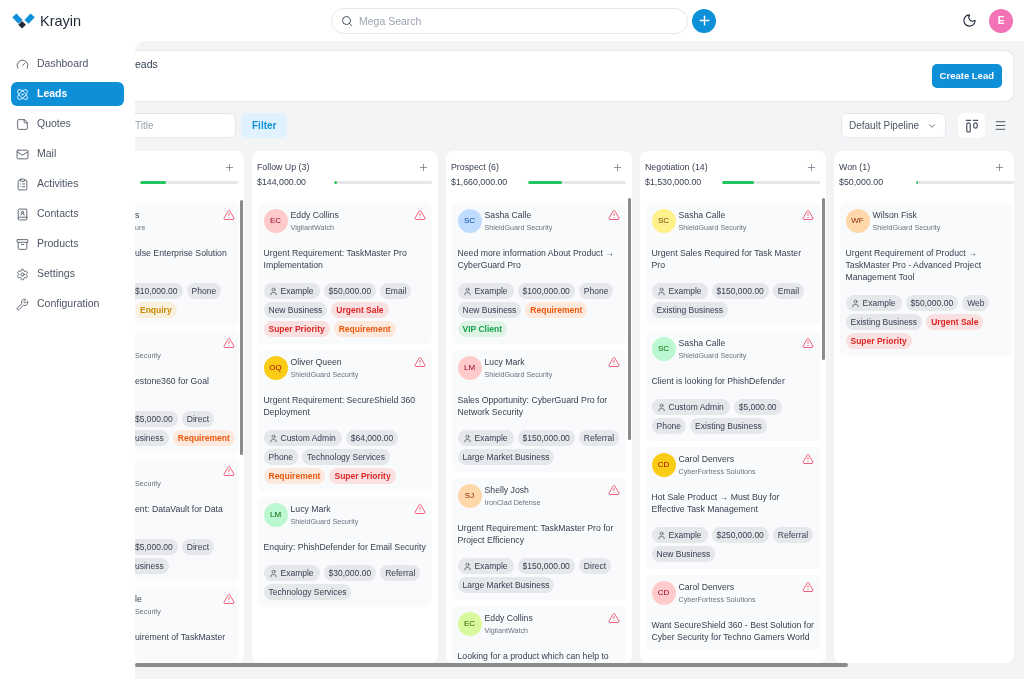 The height and width of the screenshot is (679, 1024). I want to click on label-tag: Urgent Sale, so click(955, 322).